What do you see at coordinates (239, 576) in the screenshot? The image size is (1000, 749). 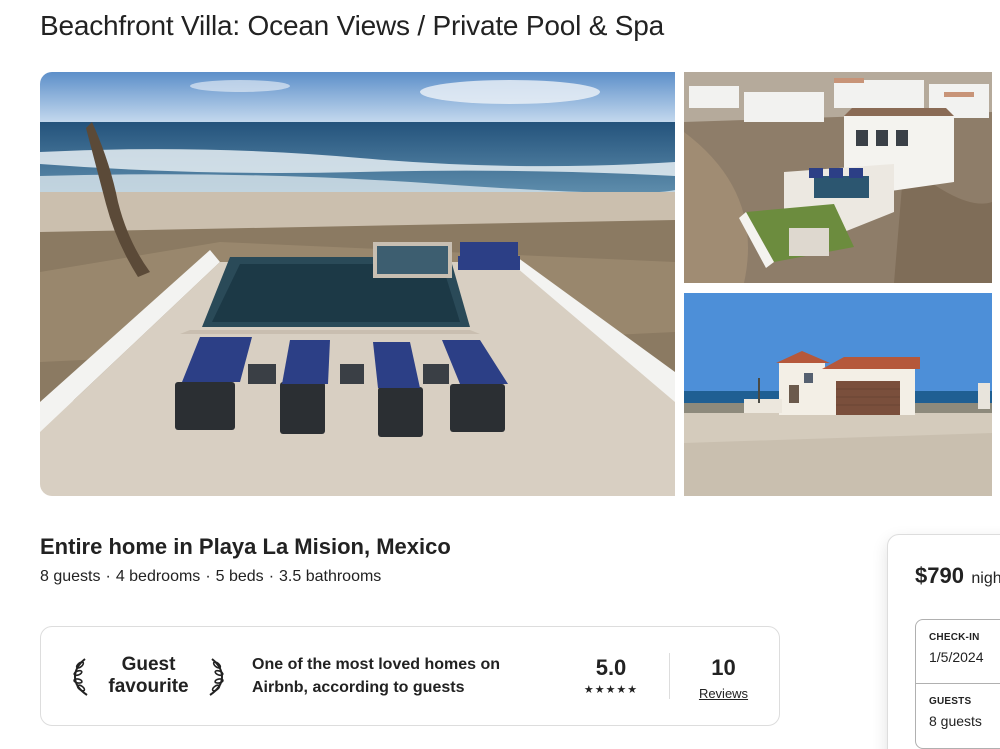 I see `detail-beds: 5 beds` at bounding box center [239, 576].